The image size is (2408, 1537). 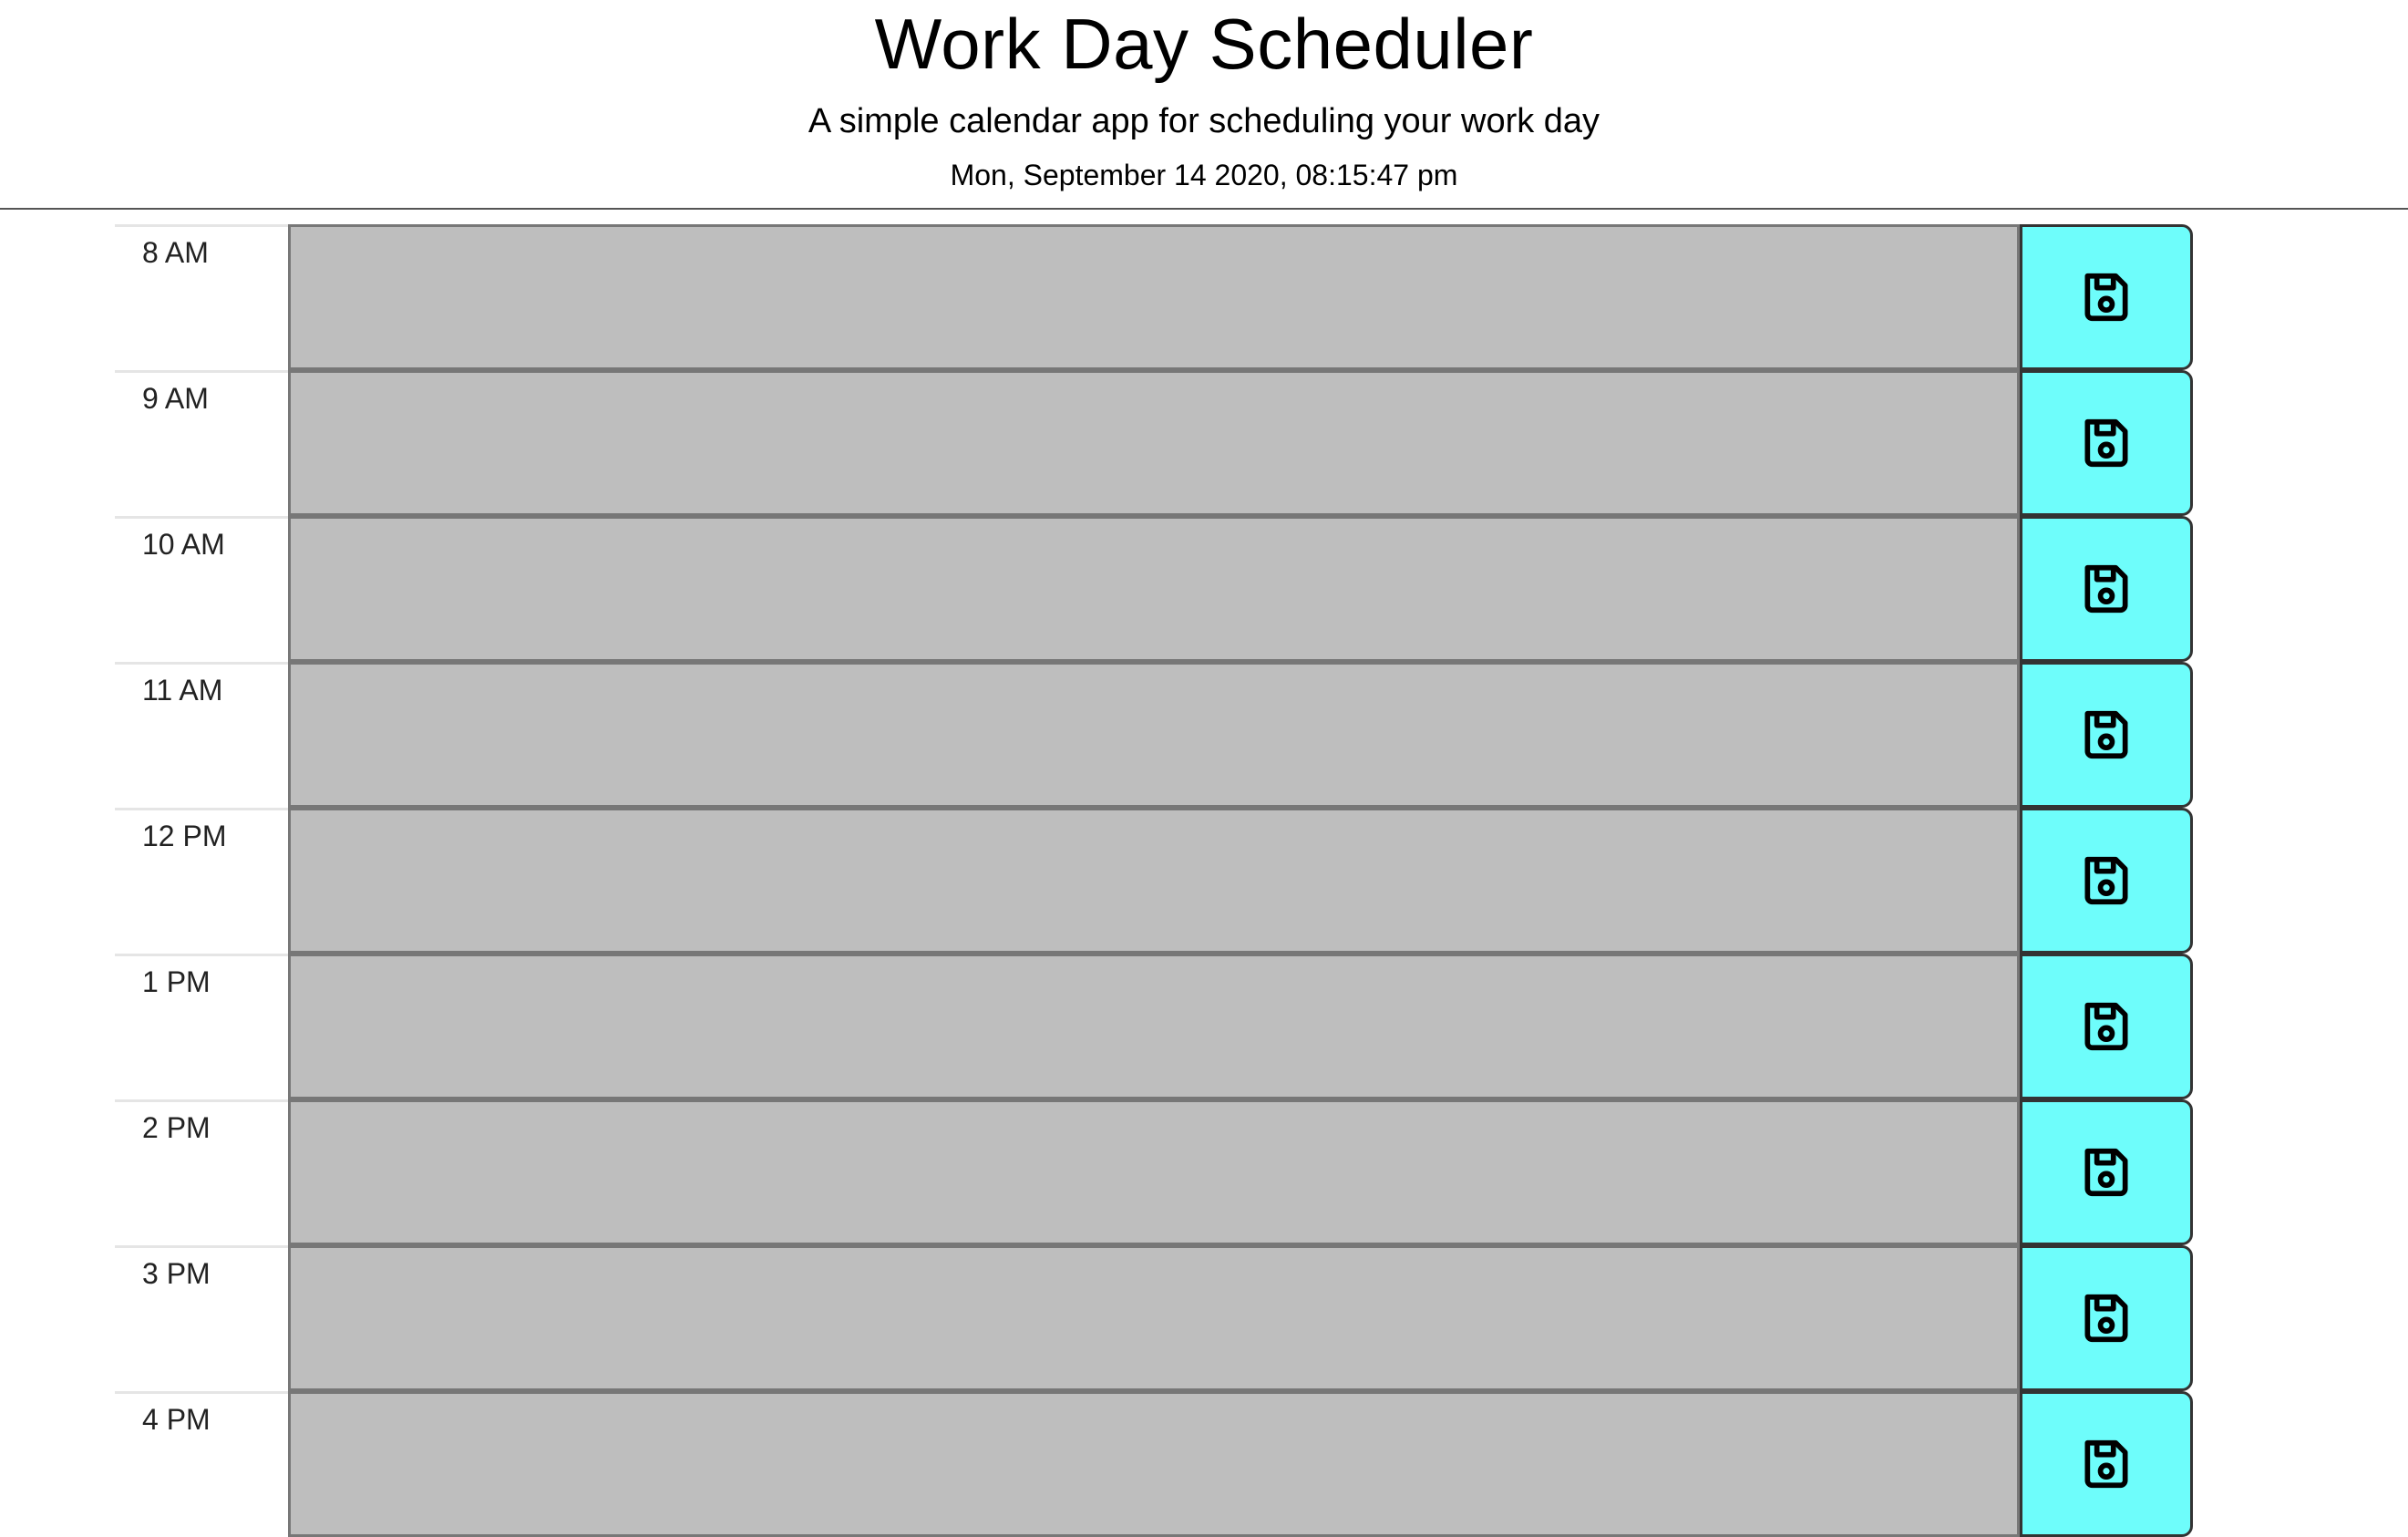 I want to click on hour-label: 9 AM, so click(x=201, y=443).